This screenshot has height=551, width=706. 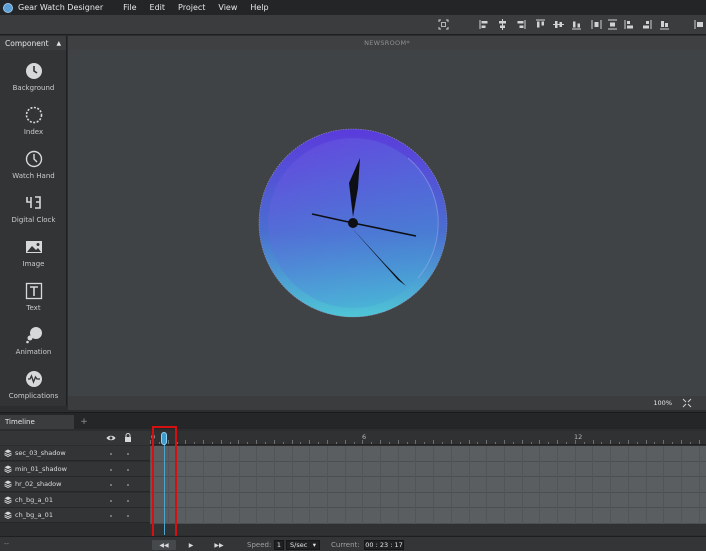 I want to click on menu-project: Project, so click(x=191, y=7).